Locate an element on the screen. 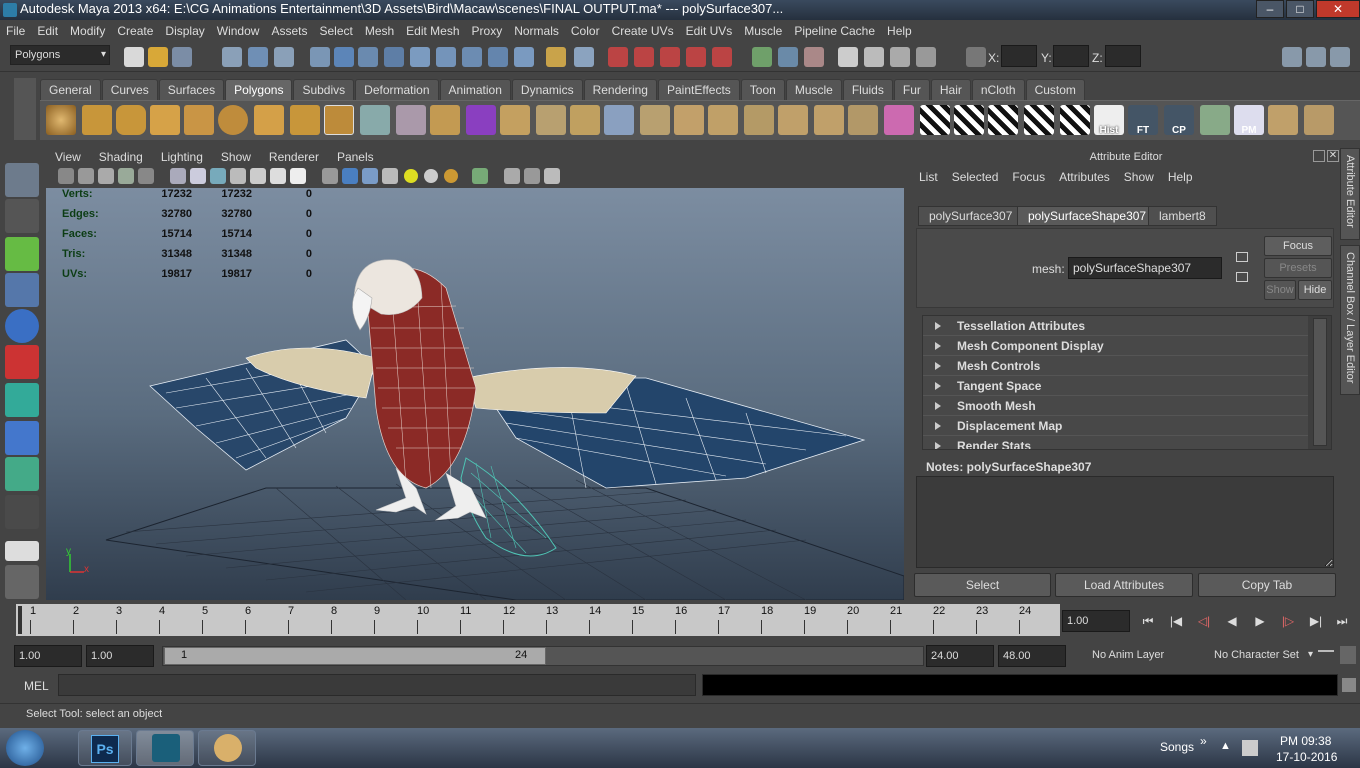 This screenshot has height=768, width=1360. start-button is located at coordinates (25, 748).